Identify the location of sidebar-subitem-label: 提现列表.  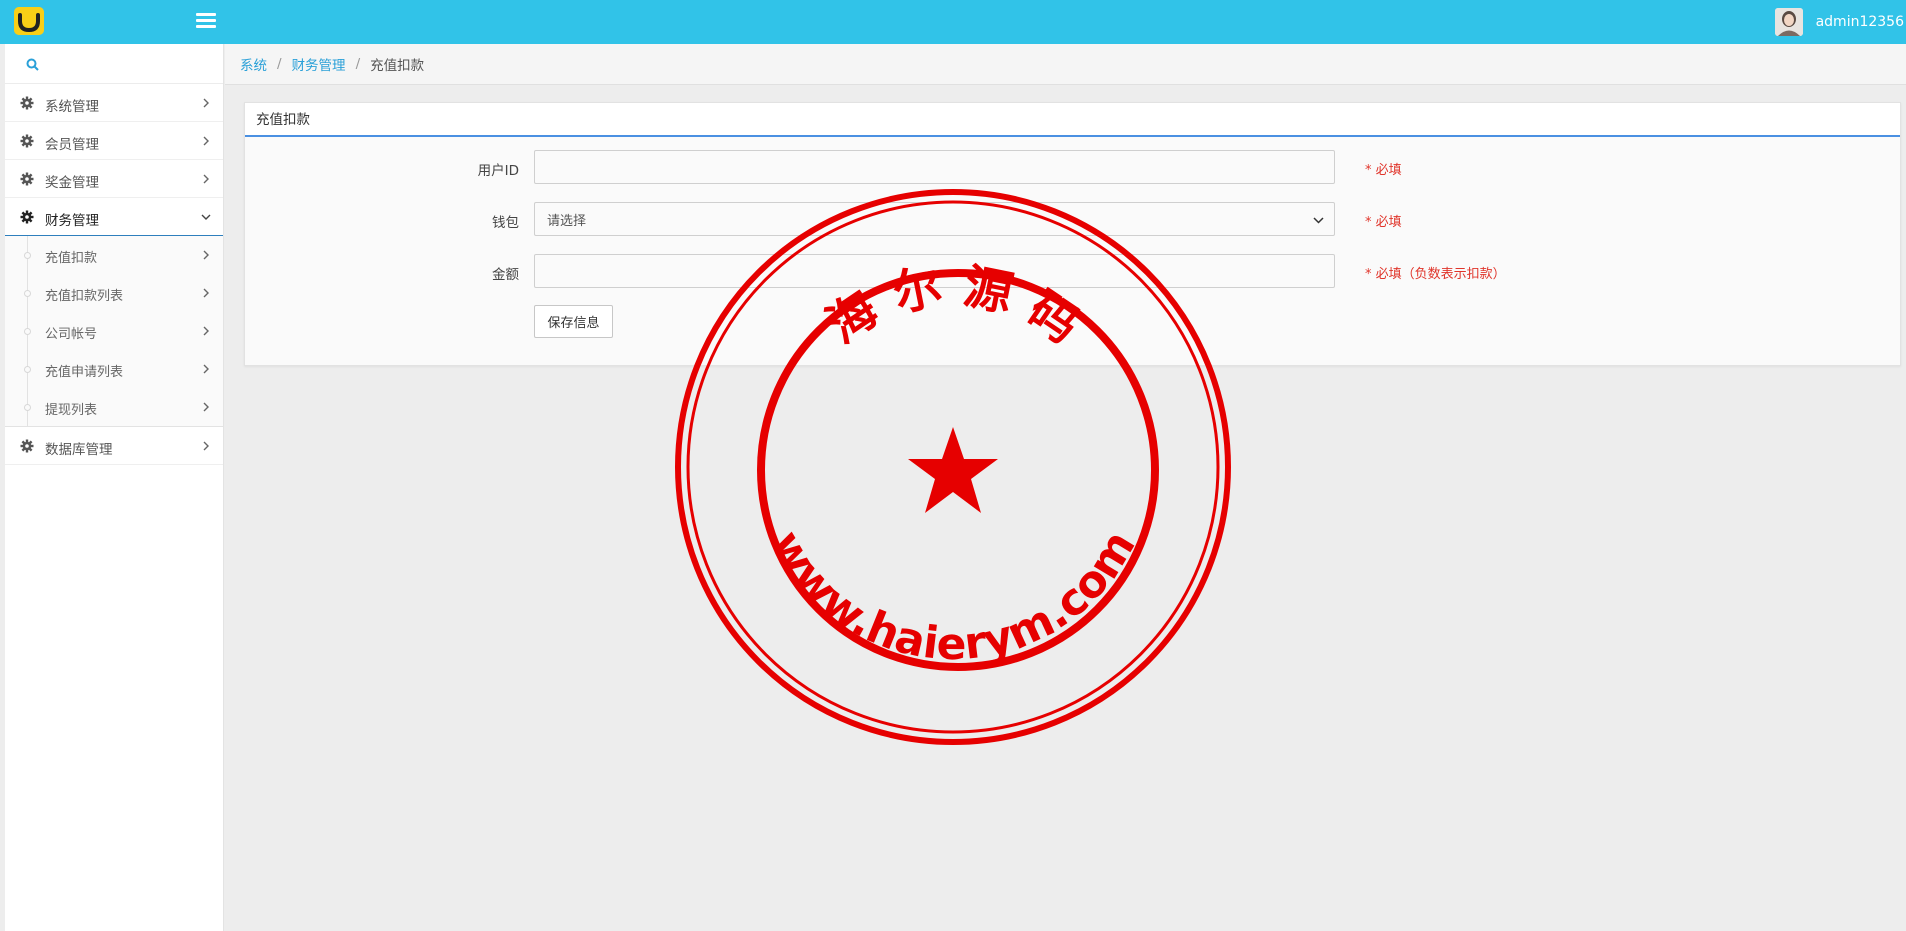
(71, 410).